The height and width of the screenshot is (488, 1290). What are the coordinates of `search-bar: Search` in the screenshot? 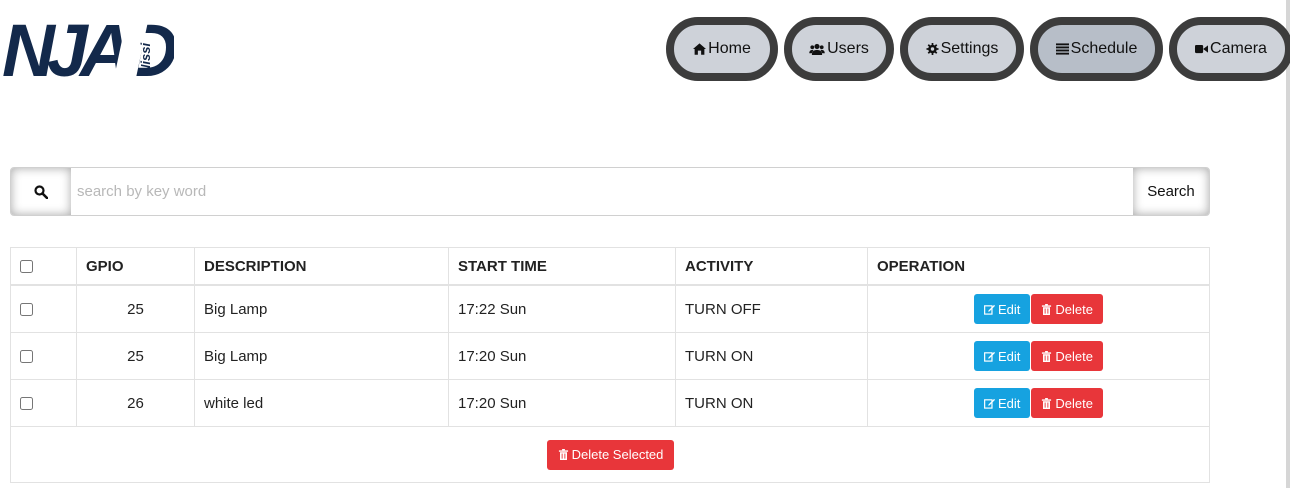 It's located at (610, 191).